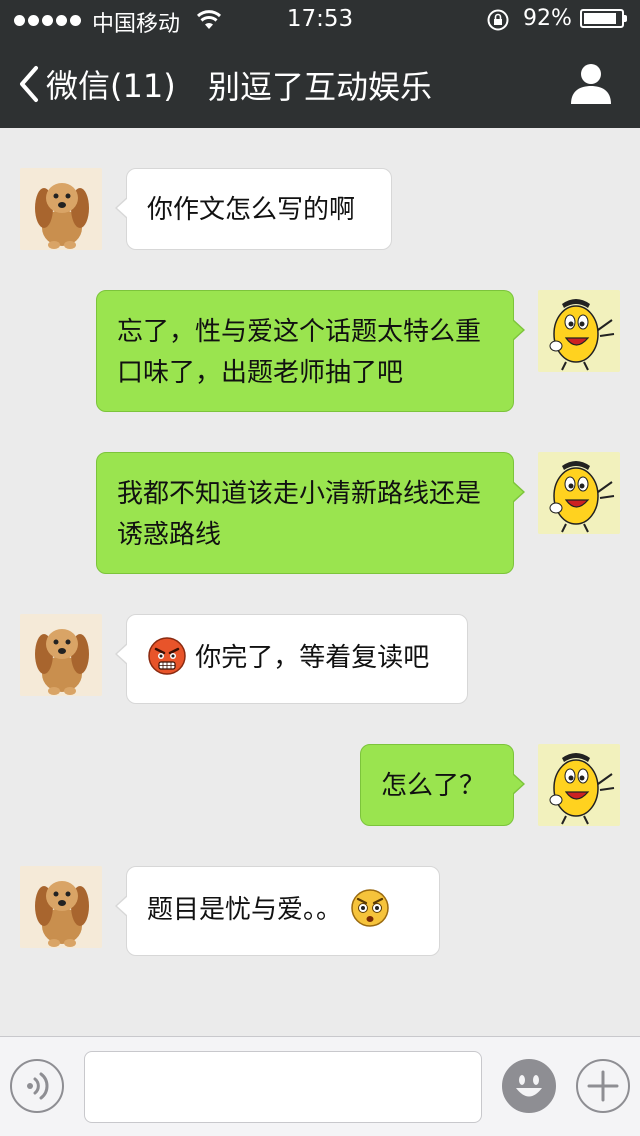 The height and width of the screenshot is (1136, 640). What do you see at coordinates (167, 656) in the screenshot?
I see `angry-face-icon` at bounding box center [167, 656].